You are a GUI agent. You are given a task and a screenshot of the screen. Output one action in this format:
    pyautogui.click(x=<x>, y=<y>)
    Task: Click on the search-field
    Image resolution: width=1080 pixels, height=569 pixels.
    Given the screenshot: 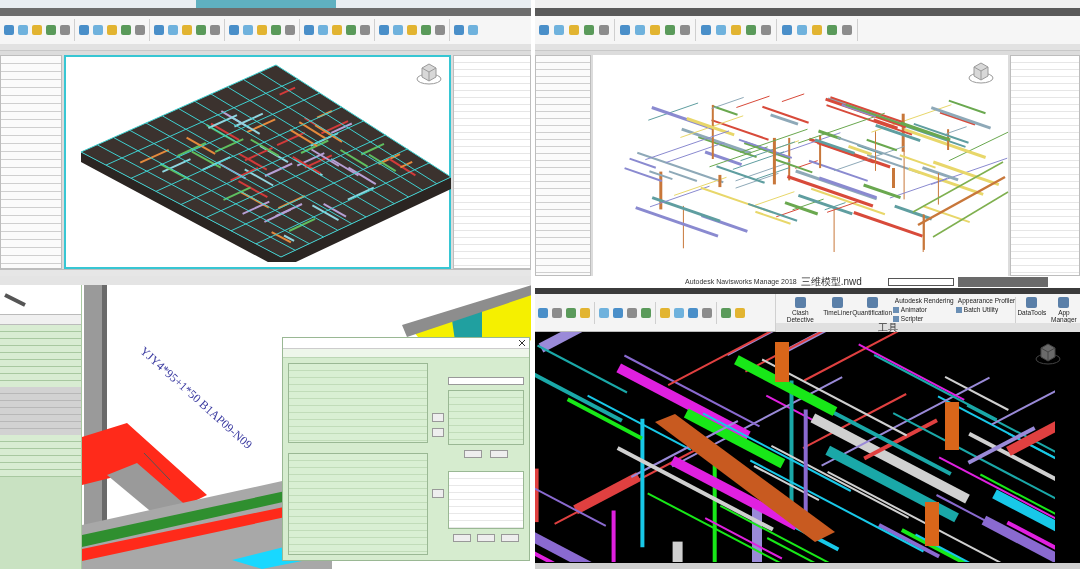 What is the action you would take?
    pyautogui.click(x=920, y=282)
    